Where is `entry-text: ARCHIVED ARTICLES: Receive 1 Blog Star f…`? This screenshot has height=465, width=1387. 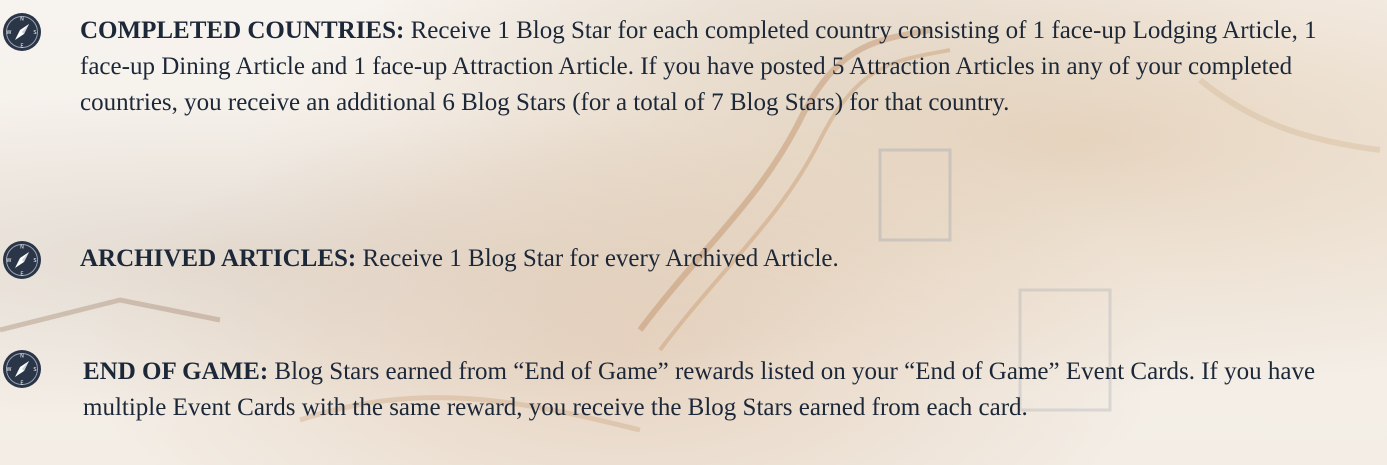 entry-text: ARCHIVED ARTICLES: Receive 1 Blog Star f… is located at coordinates (715, 259).